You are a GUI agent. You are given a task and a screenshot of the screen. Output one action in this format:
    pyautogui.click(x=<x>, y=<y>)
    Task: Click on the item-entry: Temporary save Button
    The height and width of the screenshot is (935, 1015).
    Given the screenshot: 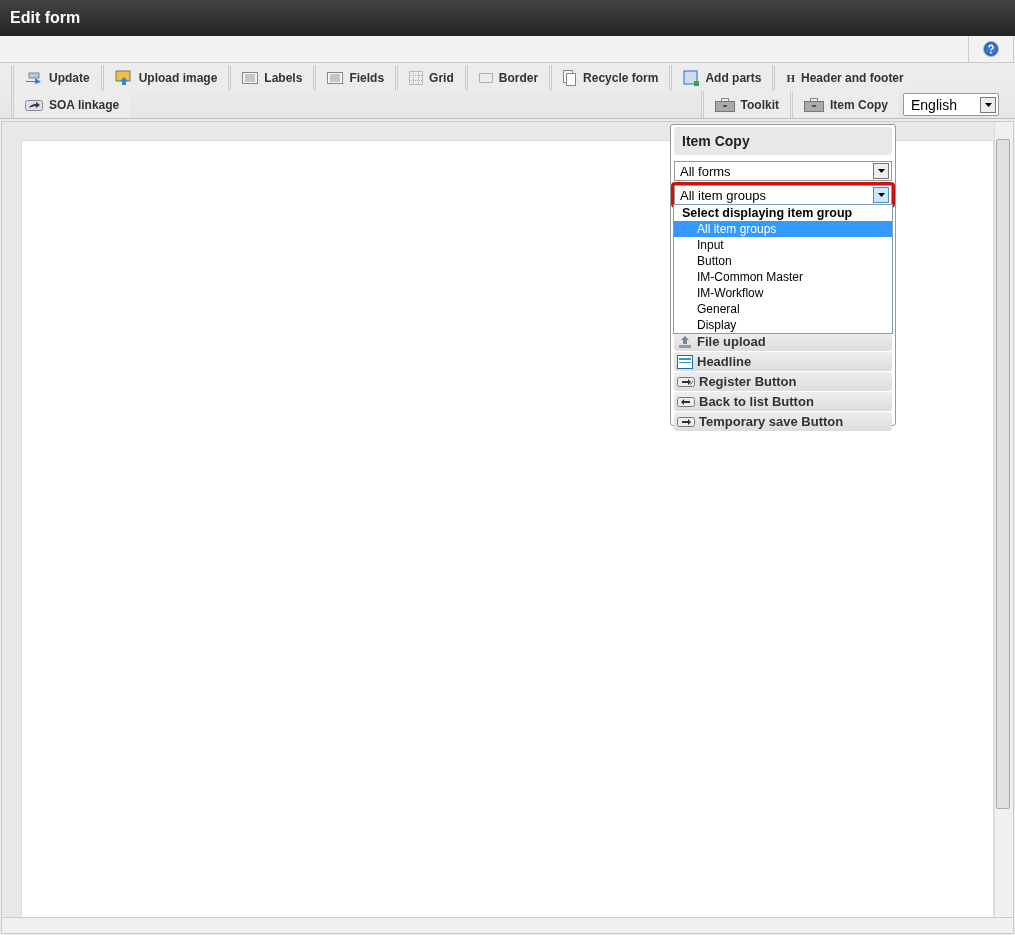 What is the action you would take?
    pyautogui.click(x=783, y=421)
    